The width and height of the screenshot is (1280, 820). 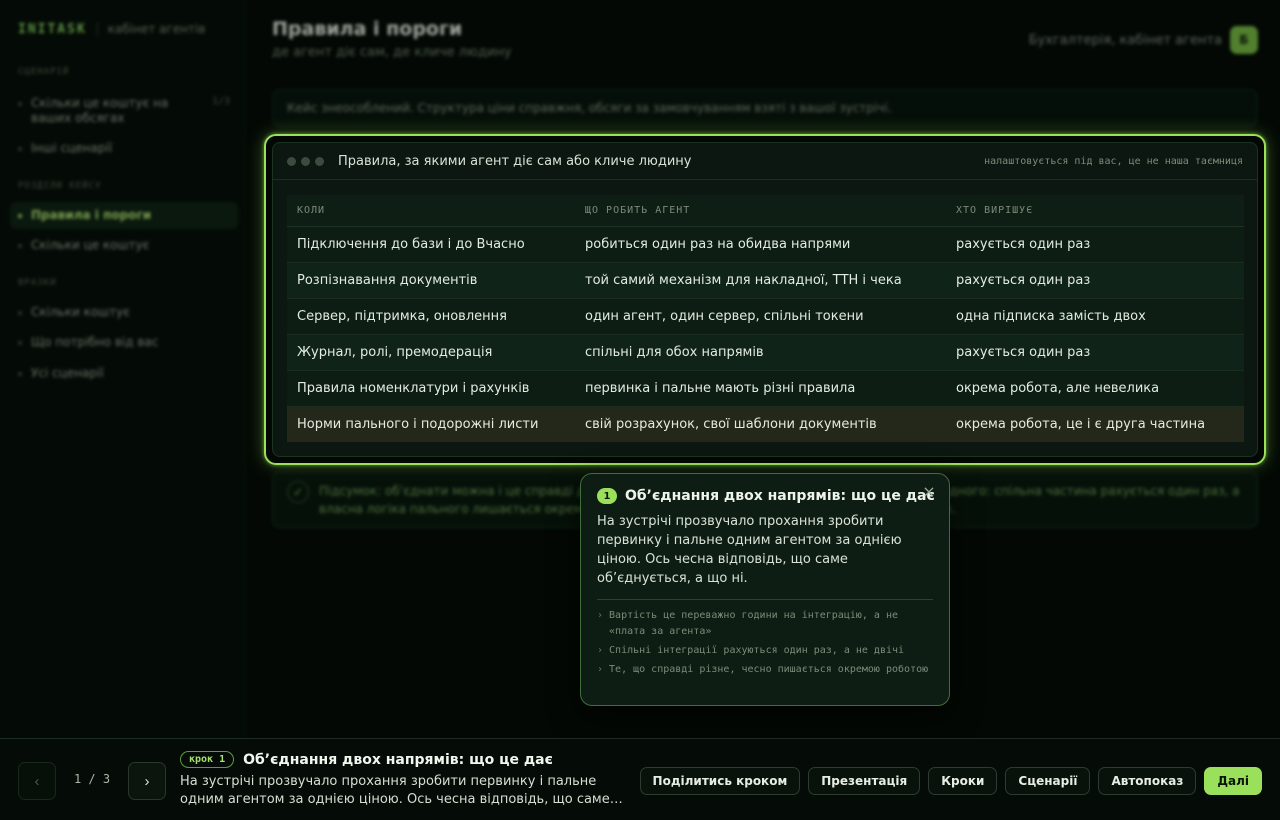 I want to click on column-header-when: КОЛИ, so click(x=431, y=211).